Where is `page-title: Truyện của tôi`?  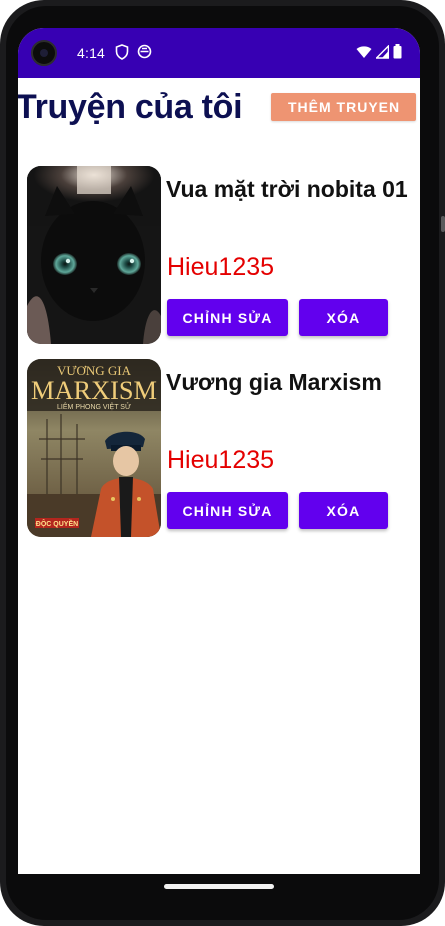
page-title: Truyện của tôi is located at coordinates (130, 107).